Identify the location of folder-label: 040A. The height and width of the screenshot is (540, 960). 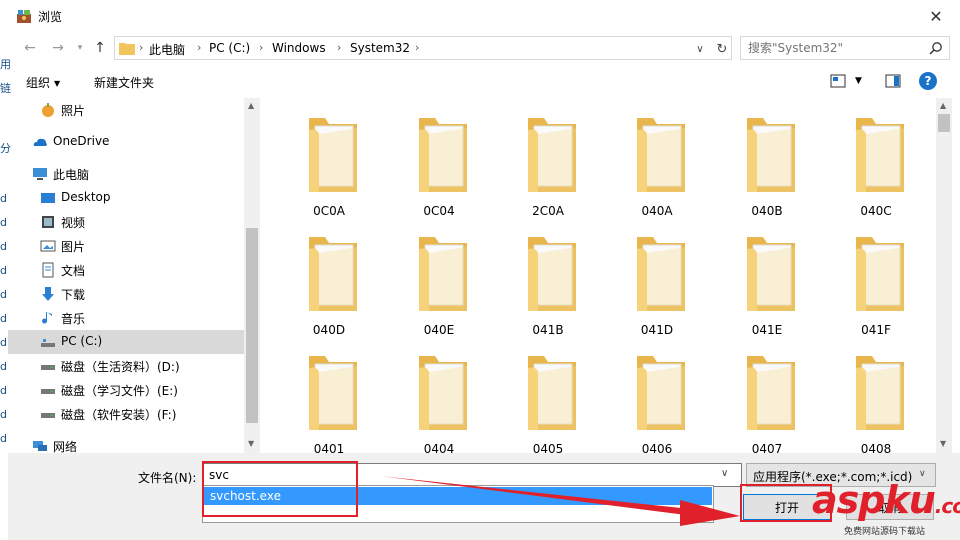
(657, 211).